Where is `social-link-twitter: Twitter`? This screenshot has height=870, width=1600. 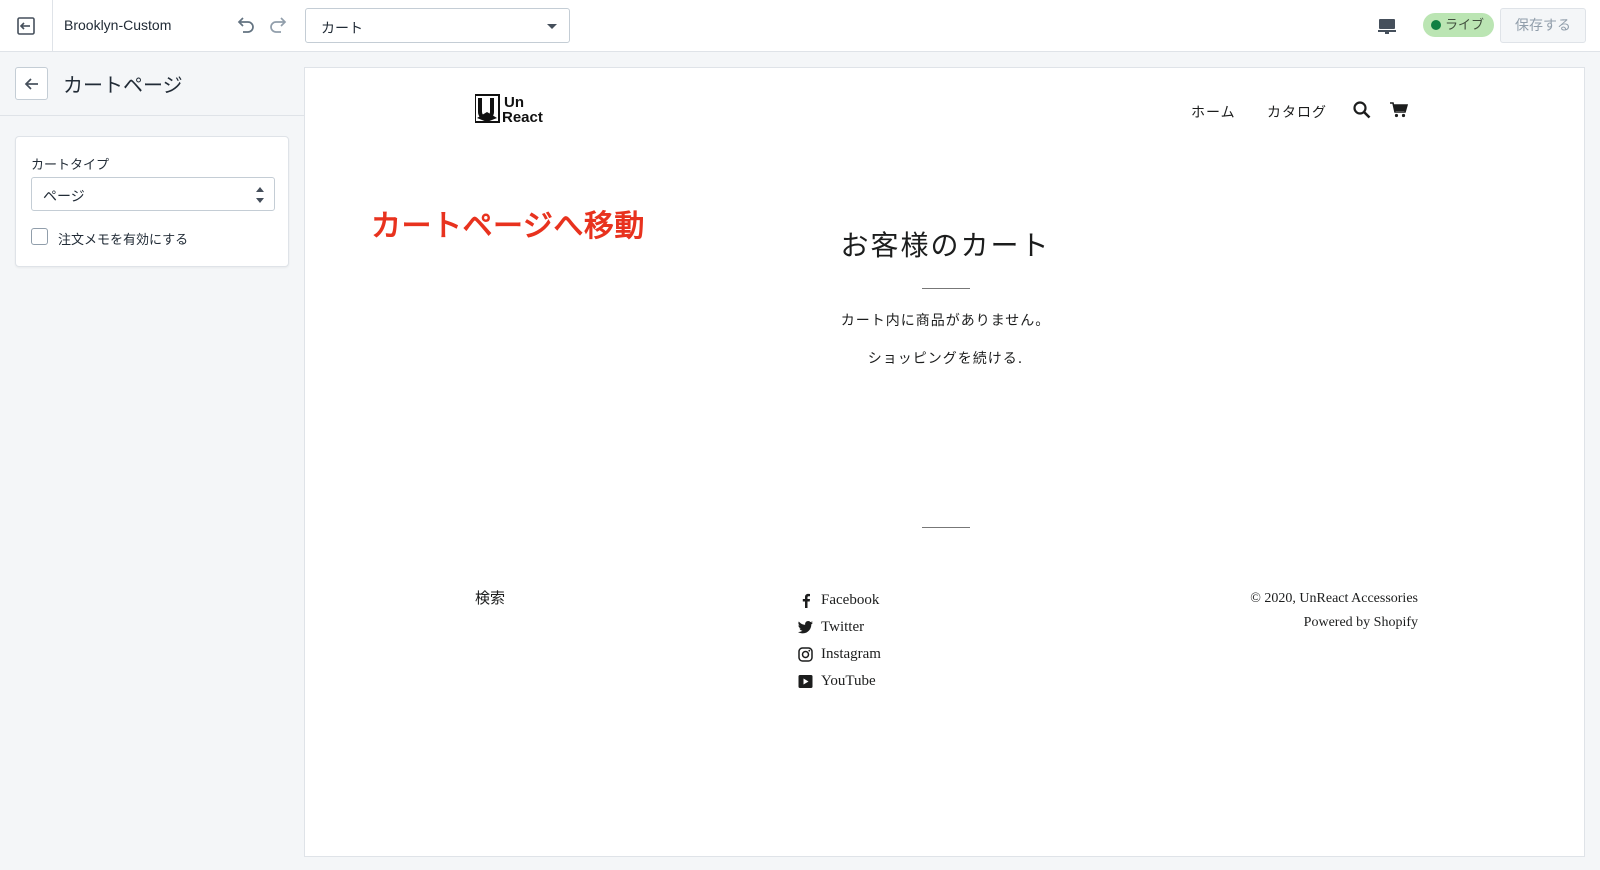 social-link-twitter: Twitter is located at coordinates (839, 627).